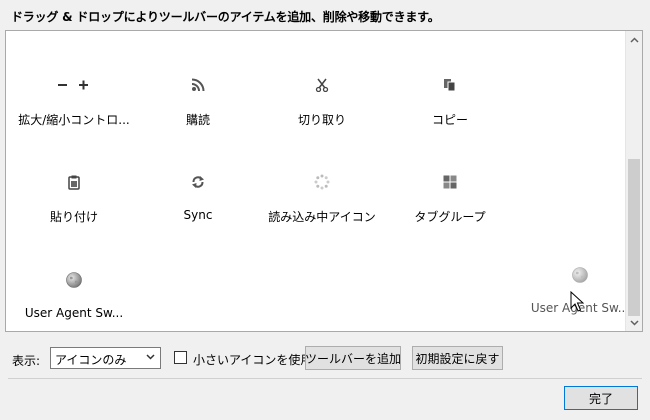  Describe the element at coordinates (74, 182) in the screenshot. I see `clipboard-icon` at that location.